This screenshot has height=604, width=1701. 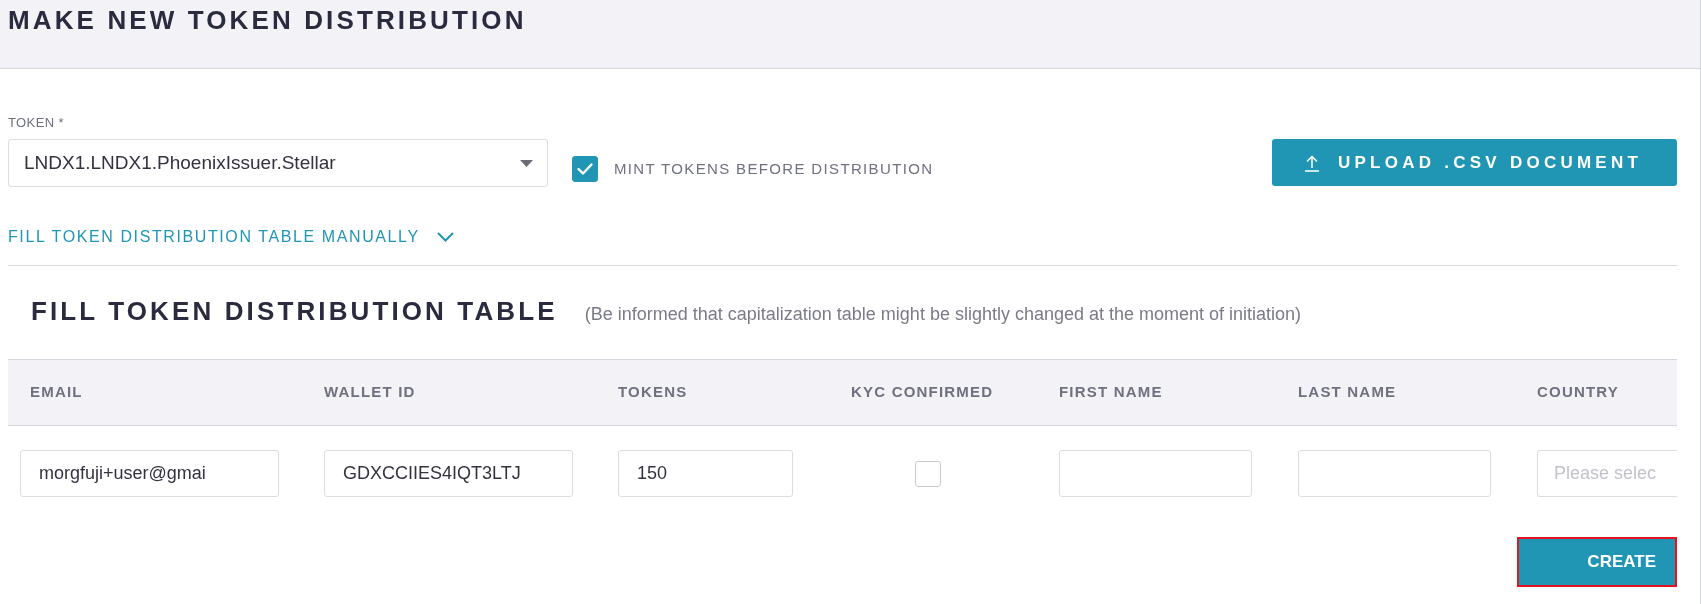 I want to click on page-title: MAKE NEW TOKEN DISTRIBUTION, so click(x=267, y=20).